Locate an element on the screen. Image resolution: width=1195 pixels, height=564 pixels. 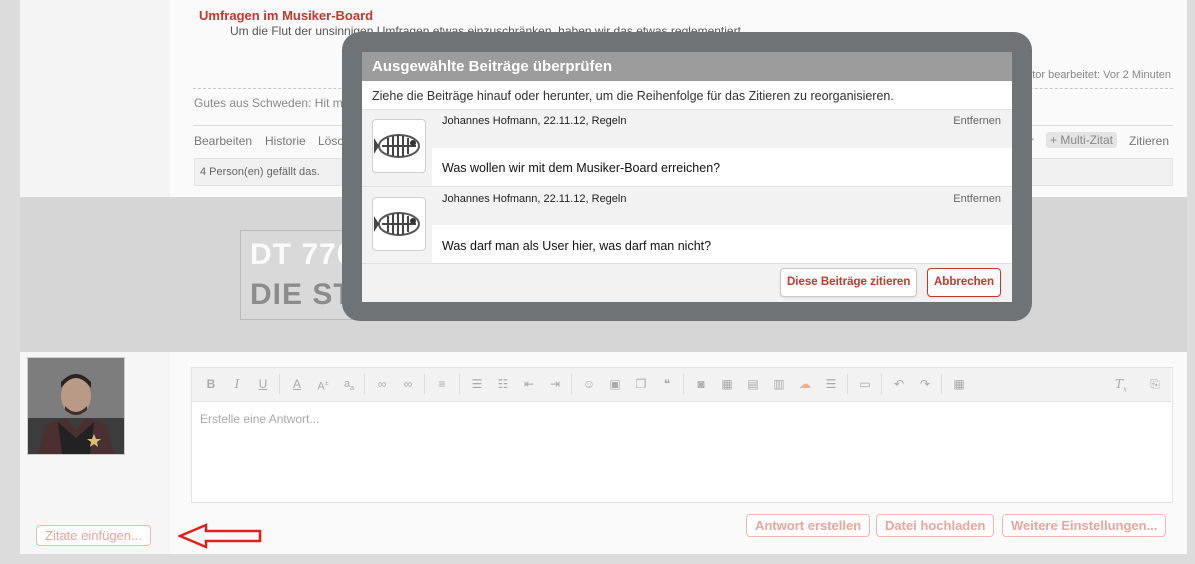
code-icon: ▤ is located at coordinates (753, 384).